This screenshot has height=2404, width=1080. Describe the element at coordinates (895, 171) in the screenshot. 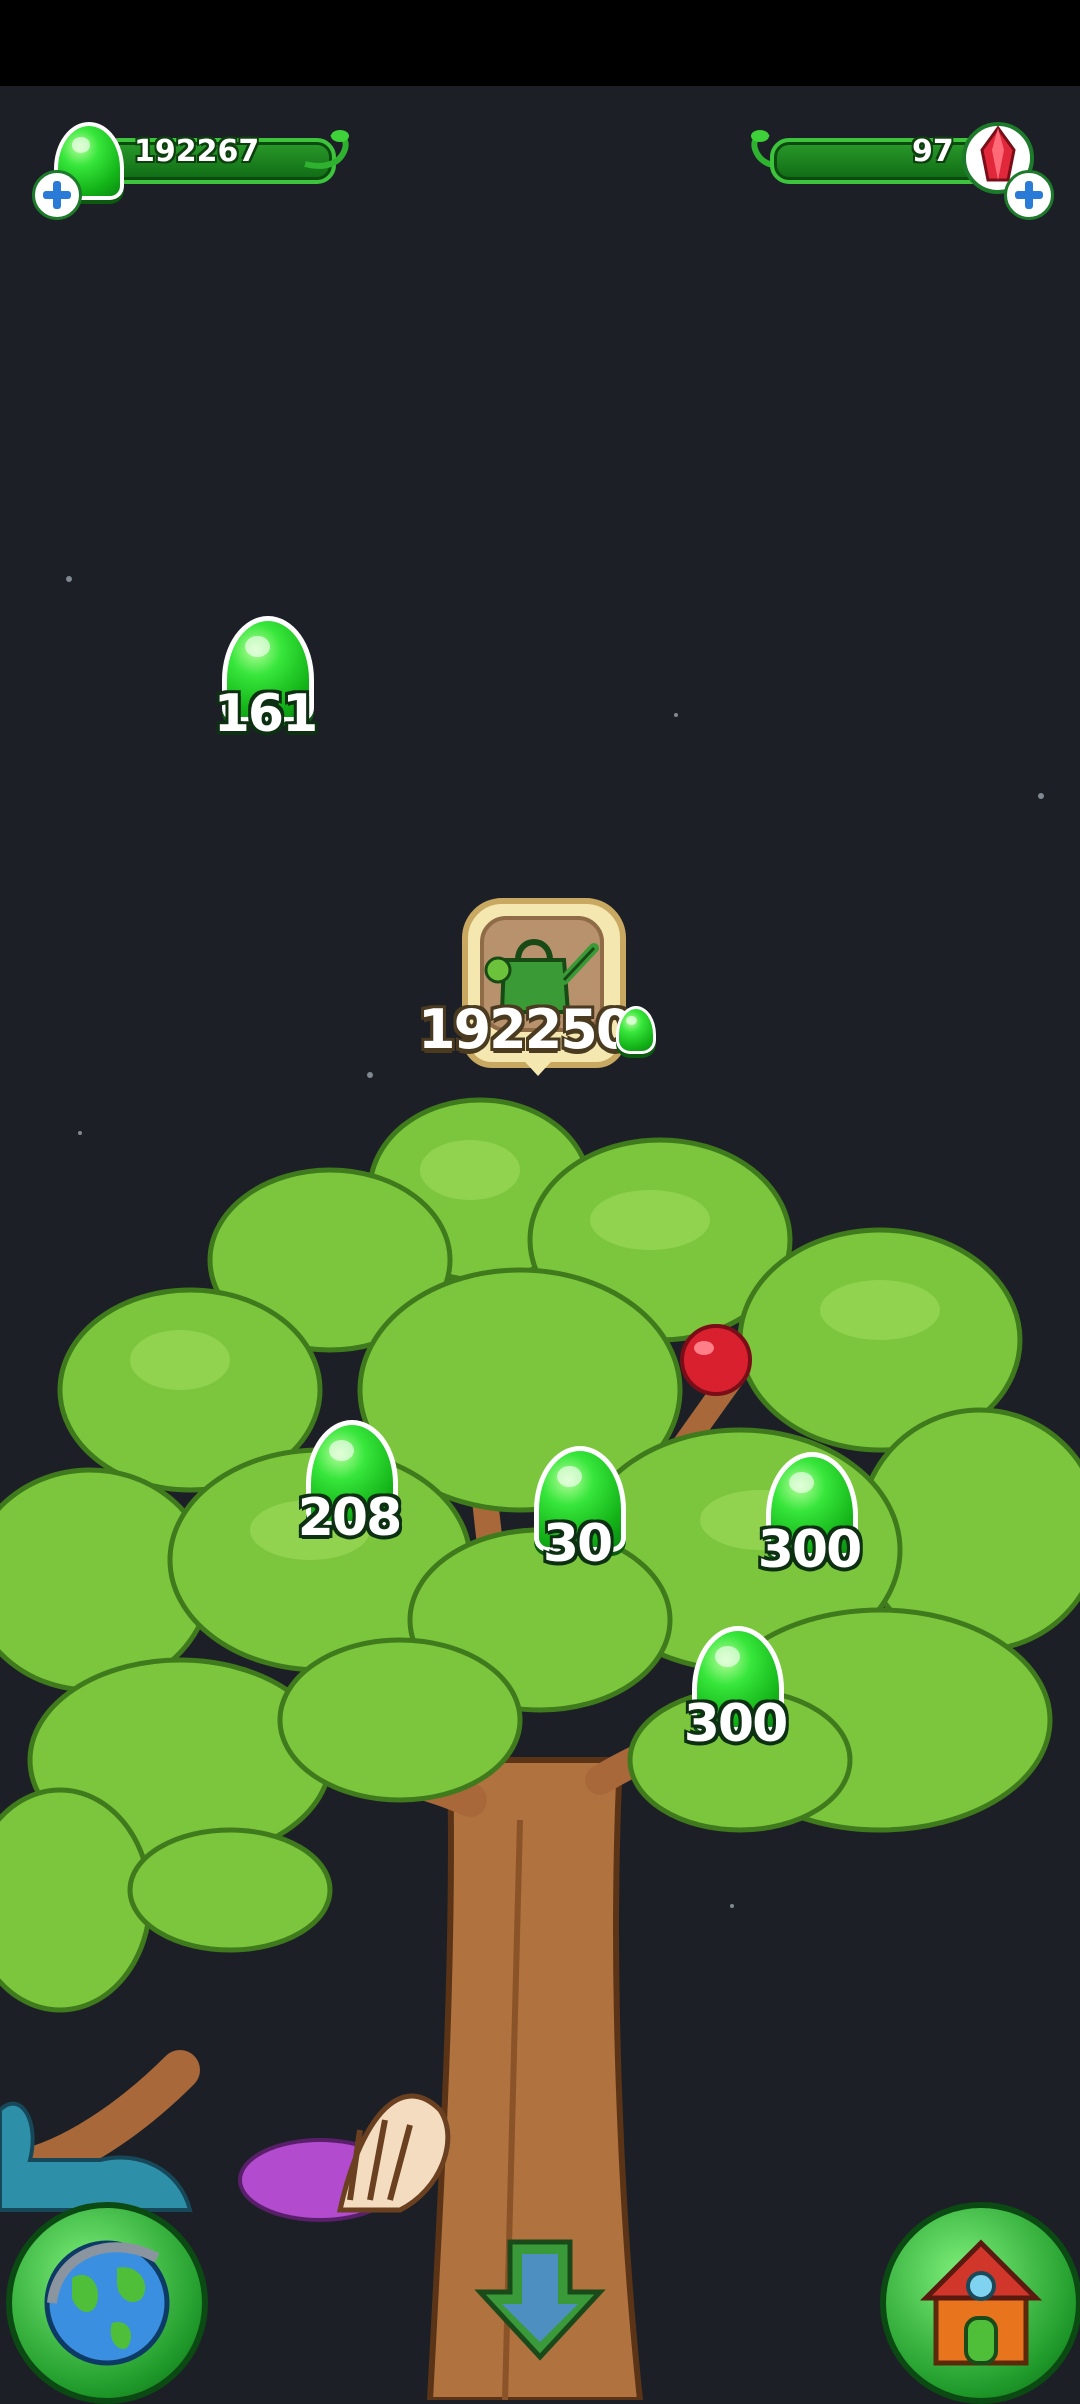

I see `gem-counter: 97` at that location.